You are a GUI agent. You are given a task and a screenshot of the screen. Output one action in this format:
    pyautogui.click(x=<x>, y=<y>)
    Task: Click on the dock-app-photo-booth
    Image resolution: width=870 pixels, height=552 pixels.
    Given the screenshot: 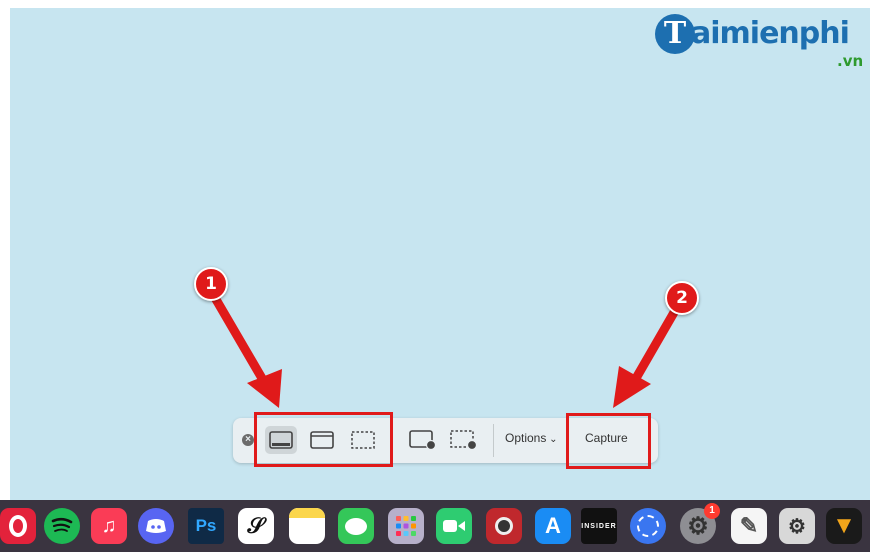 What is the action you would take?
    pyautogui.click(x=504, y=526)
    